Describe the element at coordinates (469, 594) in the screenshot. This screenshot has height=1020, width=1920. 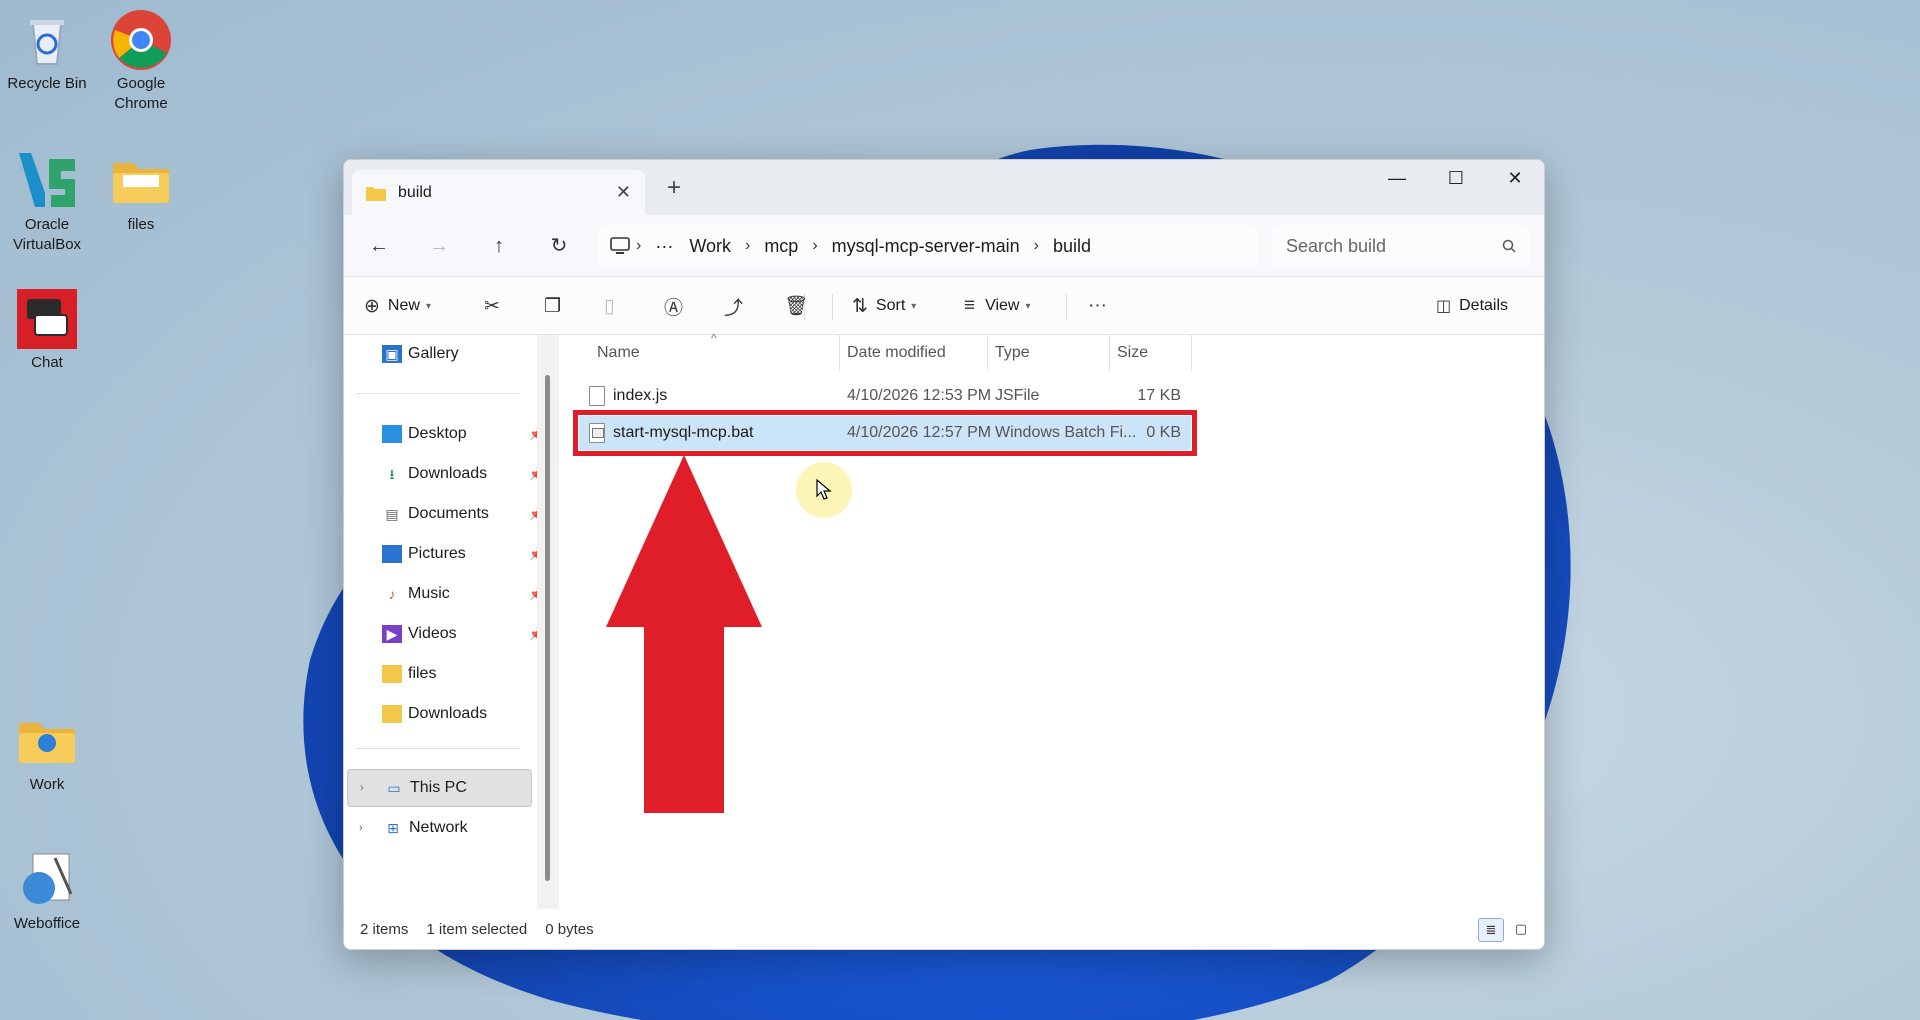
I see `sidebar-item-music: ♪ Music 📌` at that location.